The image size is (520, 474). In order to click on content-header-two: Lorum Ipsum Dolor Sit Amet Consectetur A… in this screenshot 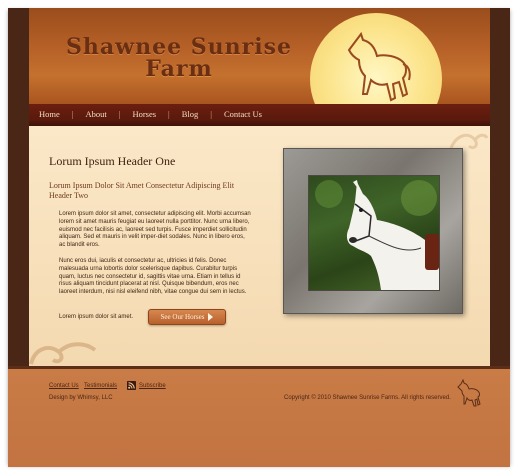, I will do `click(142, 190)`.